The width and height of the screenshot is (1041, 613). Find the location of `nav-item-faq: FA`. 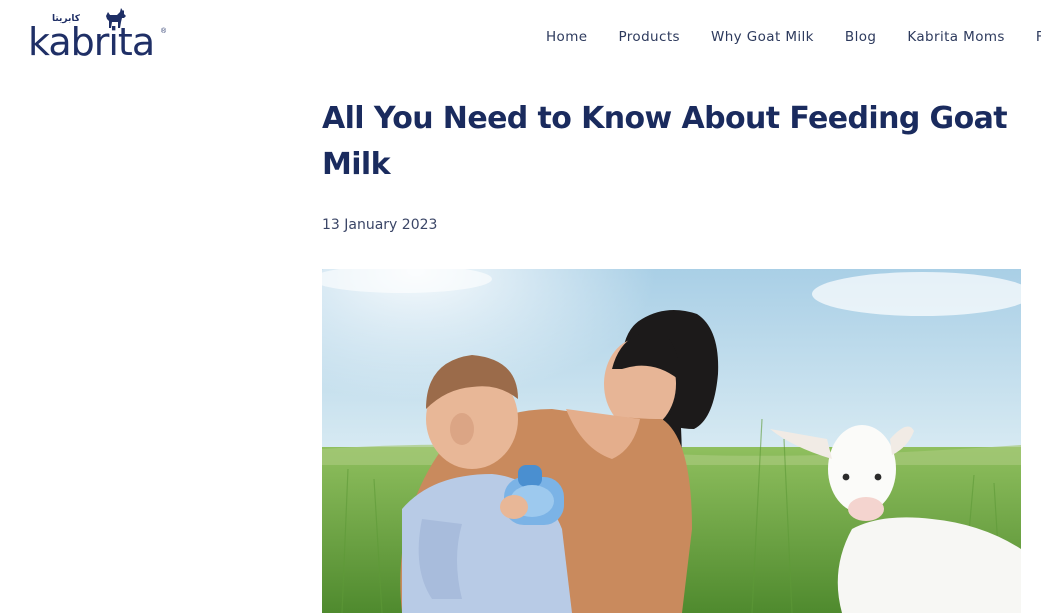

nav-item-faq: FA is located at coordinates (1038, 37).